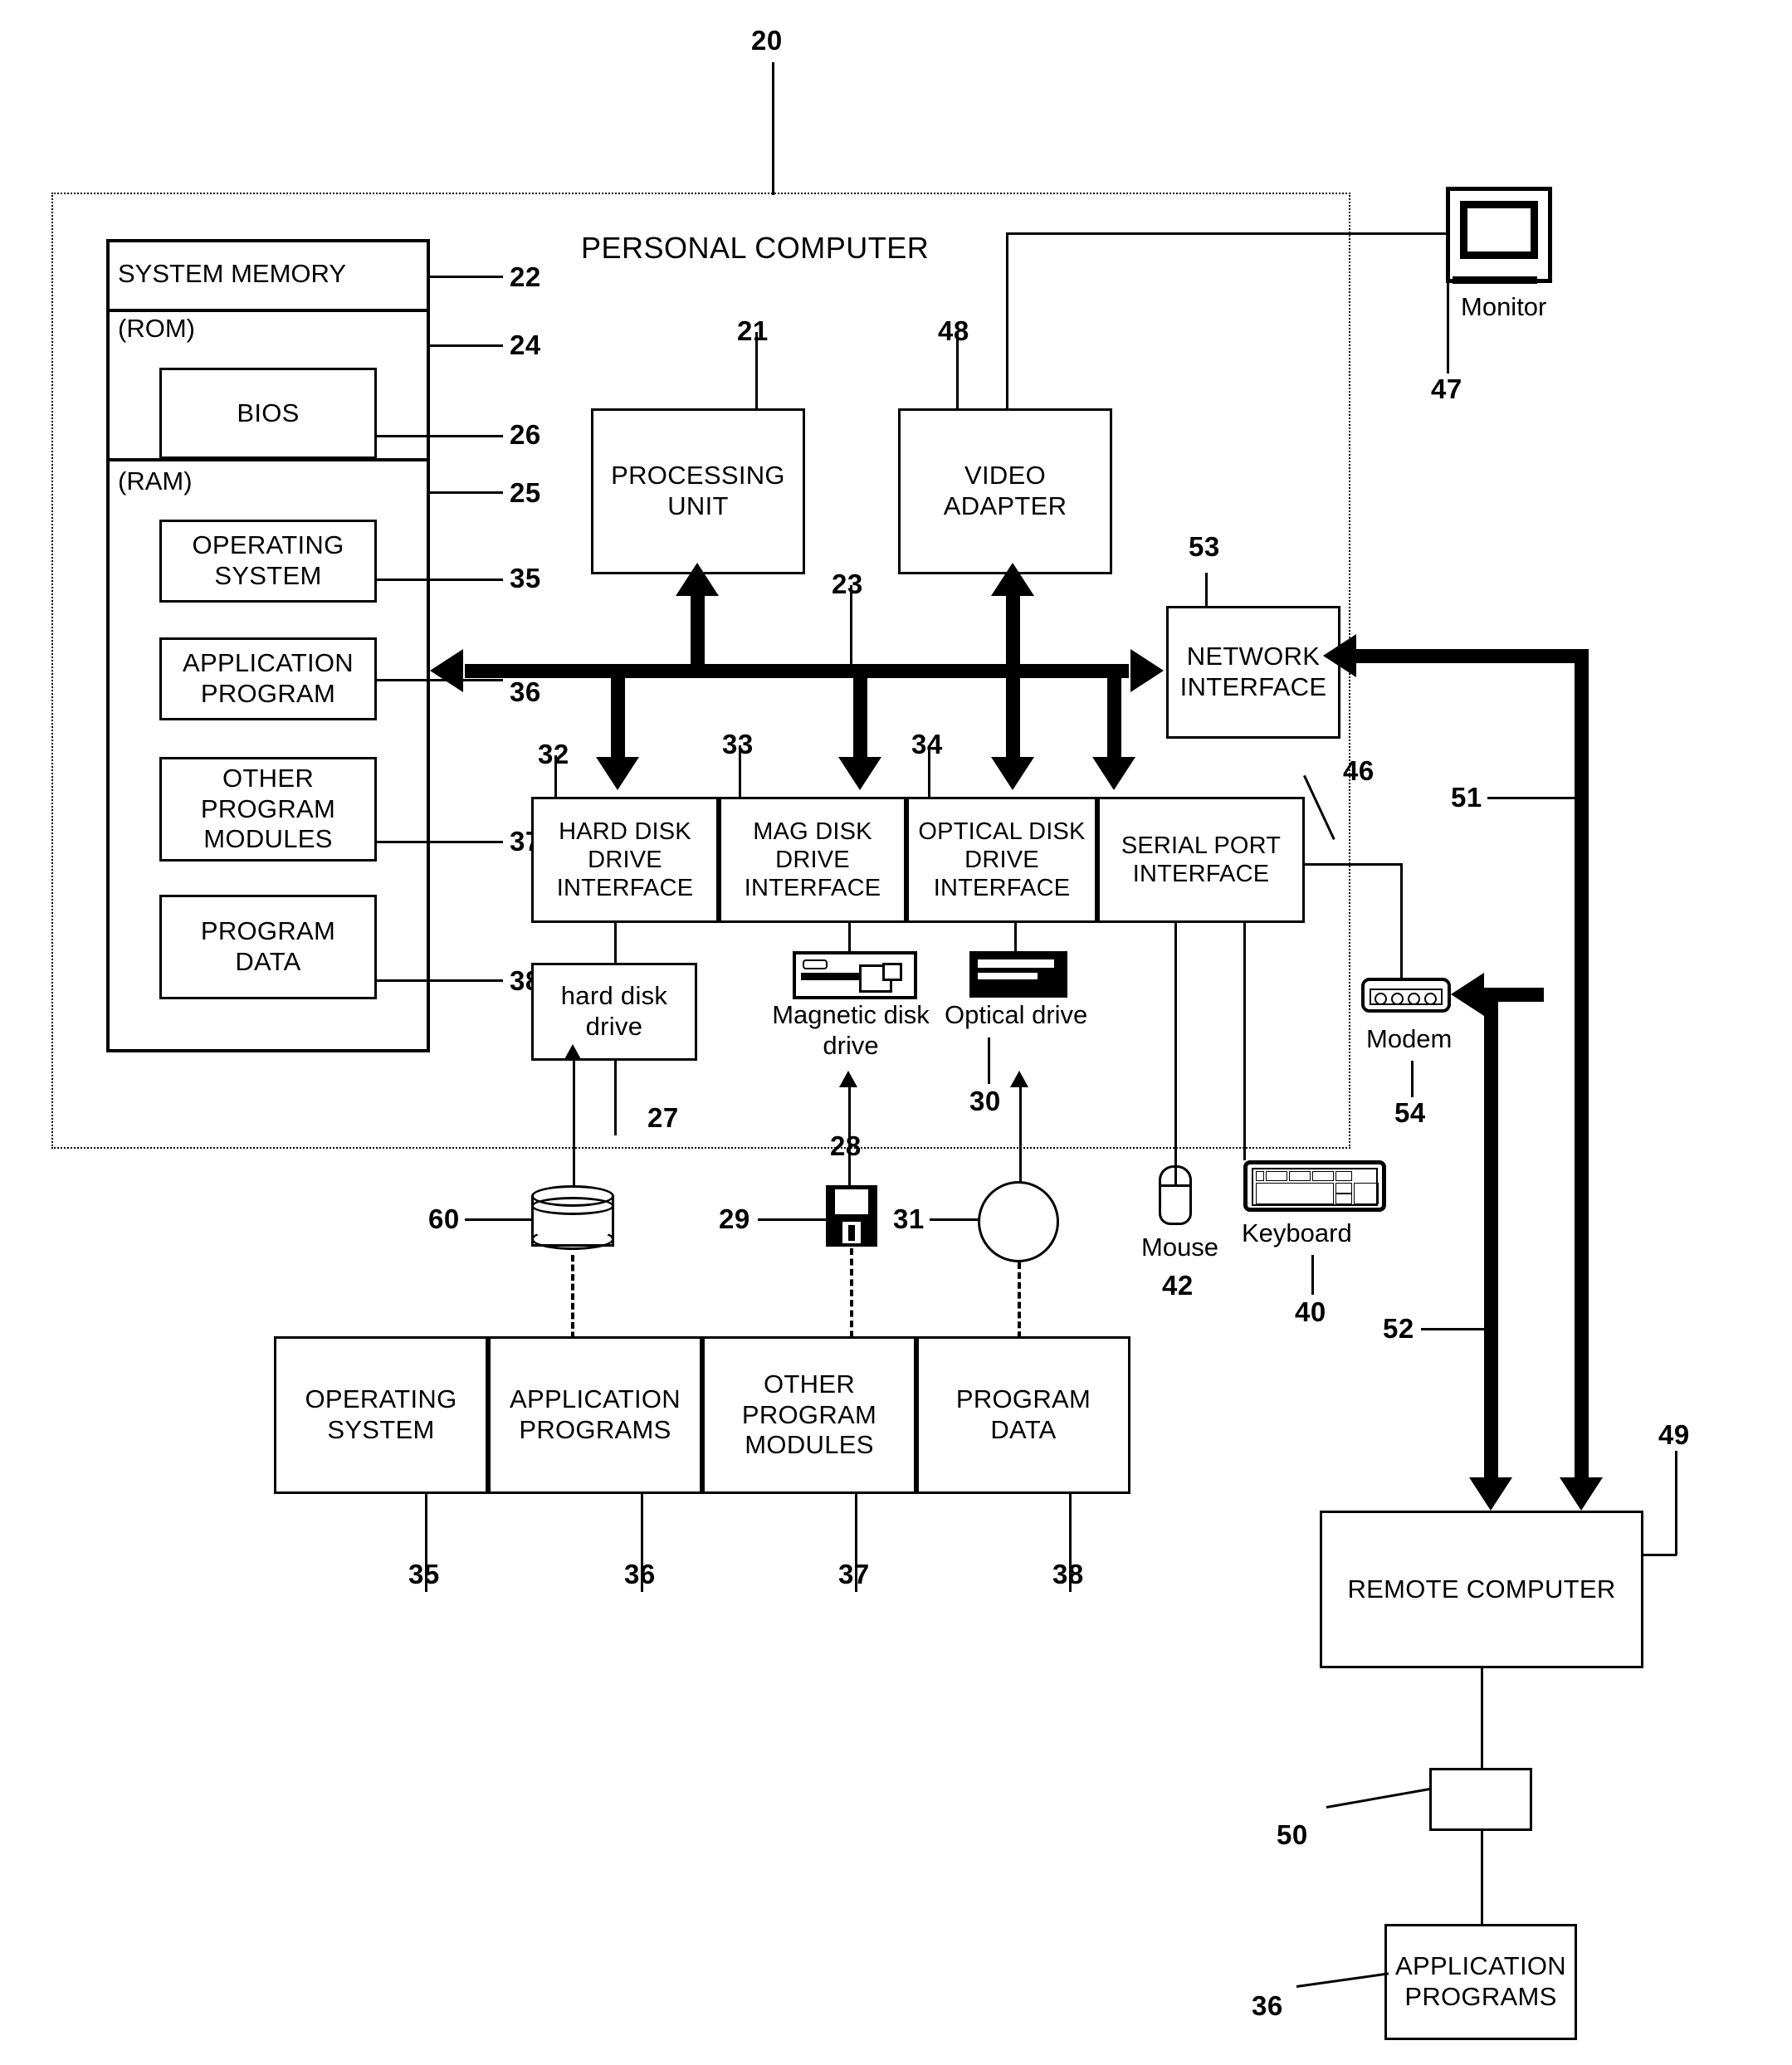 Image resolution: width=1792 pixels, height=2065 pixels. What do you see at coordinates (1581, 1494) in the screenshot?
I see `wan-link-arrow-to-remote` at bounding box center [1581, 1494].